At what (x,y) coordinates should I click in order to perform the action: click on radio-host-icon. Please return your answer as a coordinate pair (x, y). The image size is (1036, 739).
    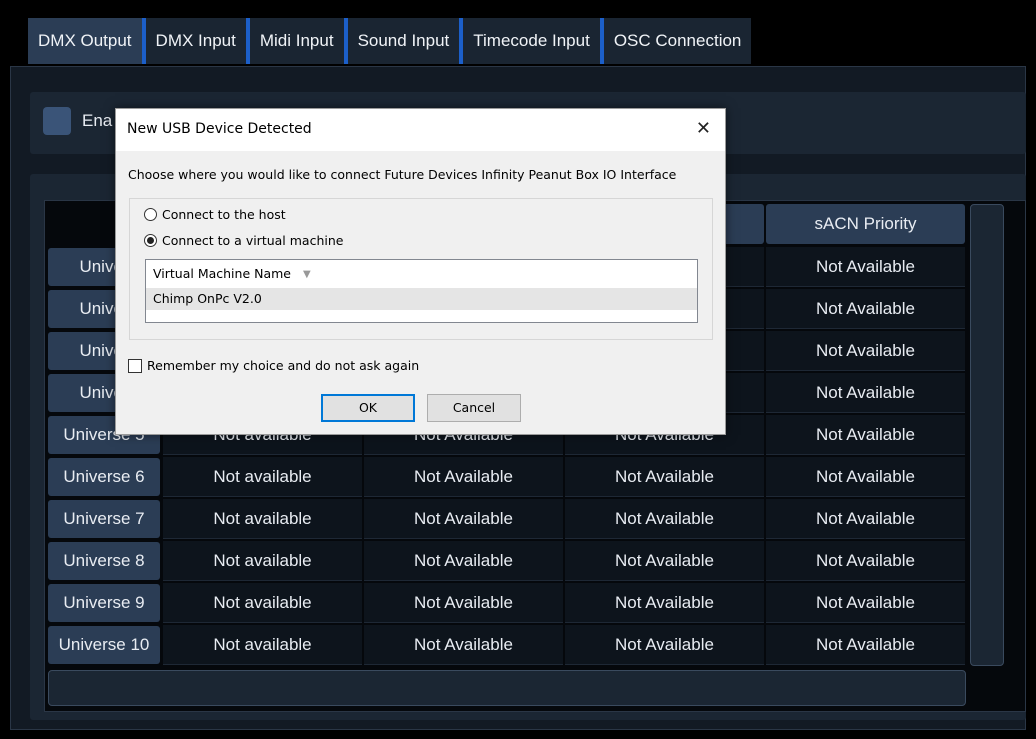
    Looking at the image, I should click on (150, 214).